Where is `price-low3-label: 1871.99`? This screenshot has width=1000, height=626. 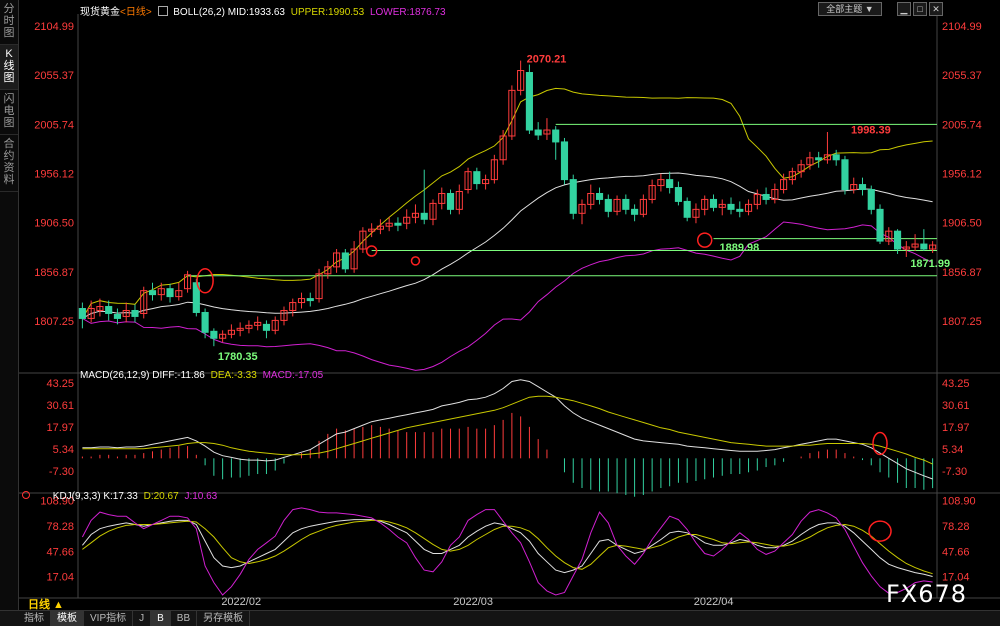 price-low3-label: 1871.99 is located at coordinates (930, 264).